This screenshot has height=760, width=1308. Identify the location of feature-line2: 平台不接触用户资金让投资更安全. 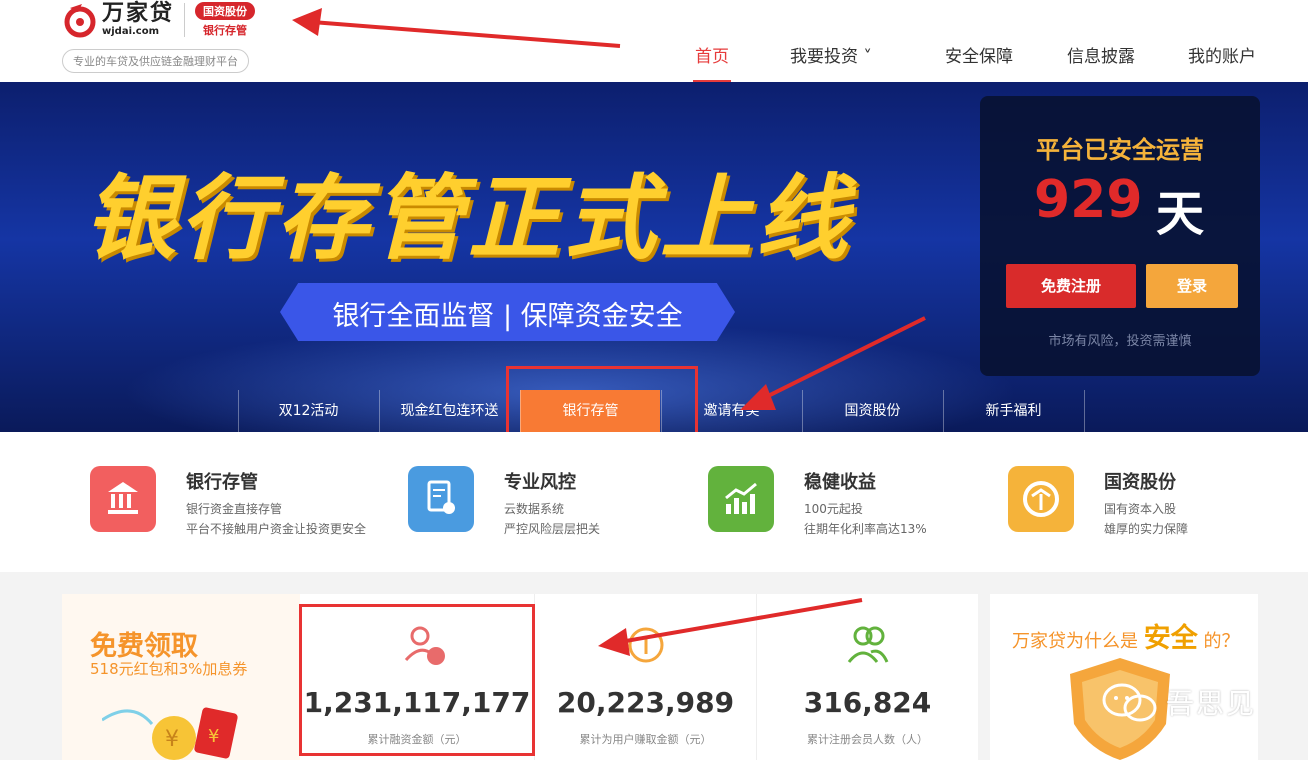
(276, 529).